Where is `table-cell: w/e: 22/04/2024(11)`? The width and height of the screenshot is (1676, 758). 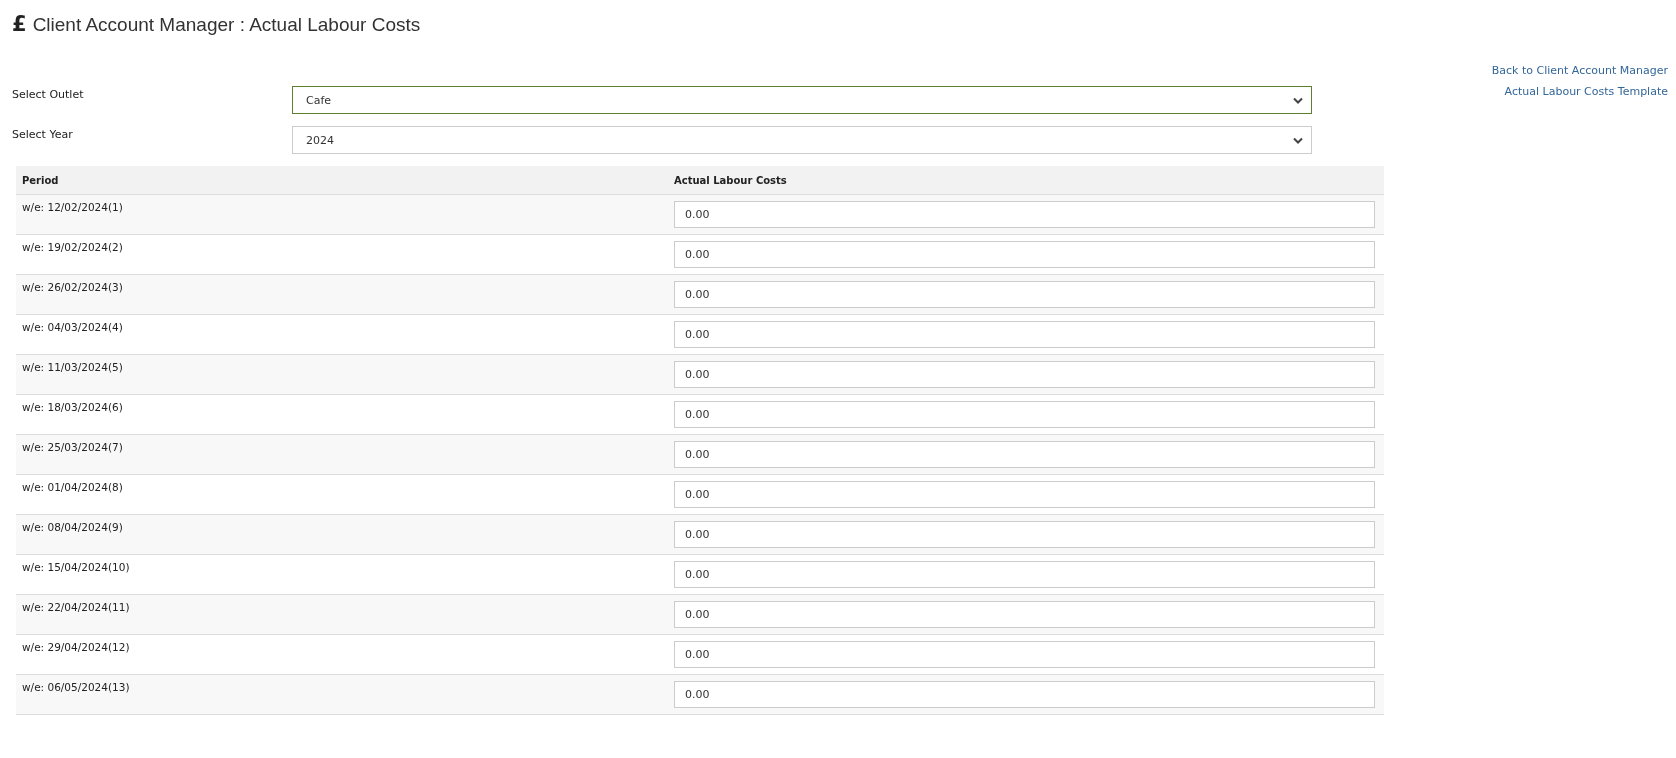 table-cell: w/e: 22/04/2024(11) is located at coordinates (342, 614).